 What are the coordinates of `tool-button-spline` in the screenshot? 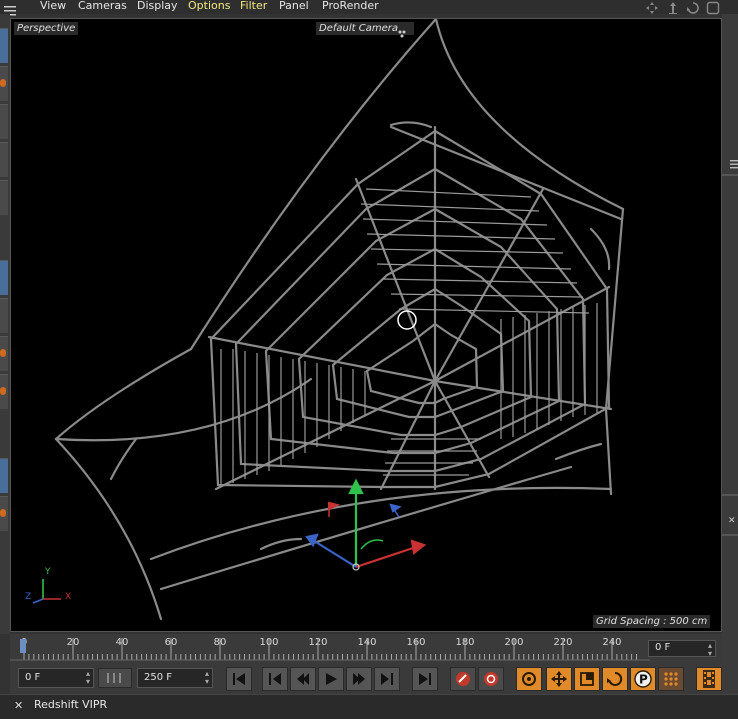 It's located at (4, 121).